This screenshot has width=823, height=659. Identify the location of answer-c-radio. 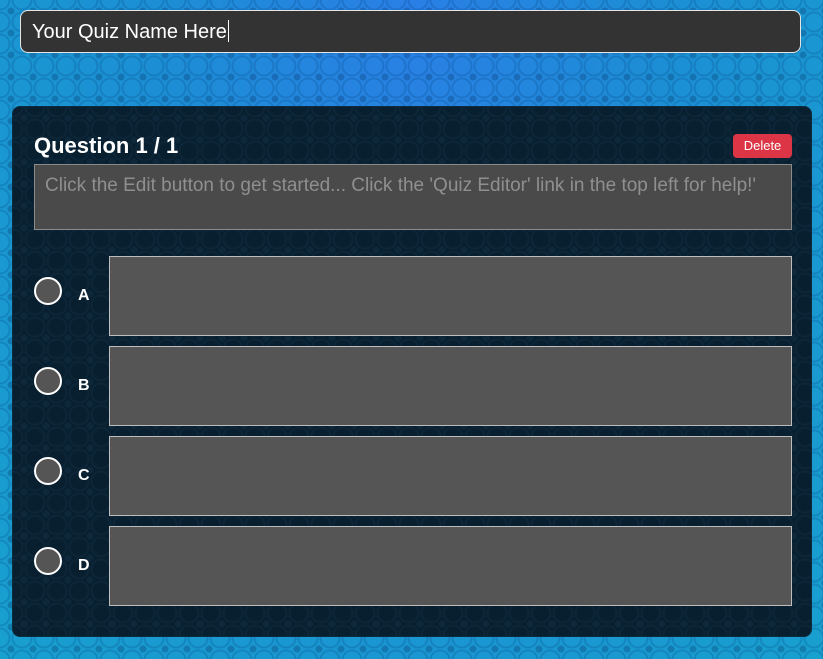
(48, 471).